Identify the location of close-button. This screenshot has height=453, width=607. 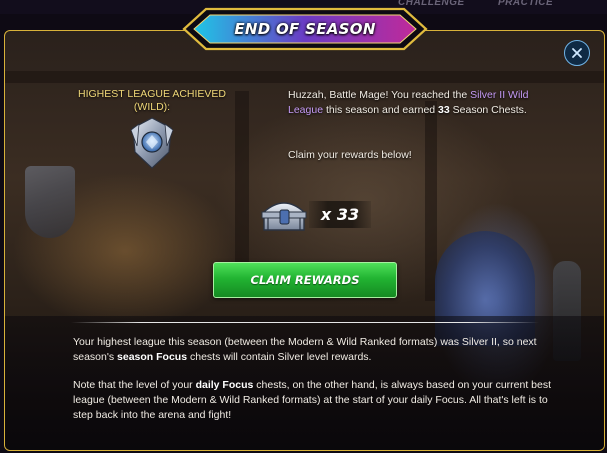
(577, 53).